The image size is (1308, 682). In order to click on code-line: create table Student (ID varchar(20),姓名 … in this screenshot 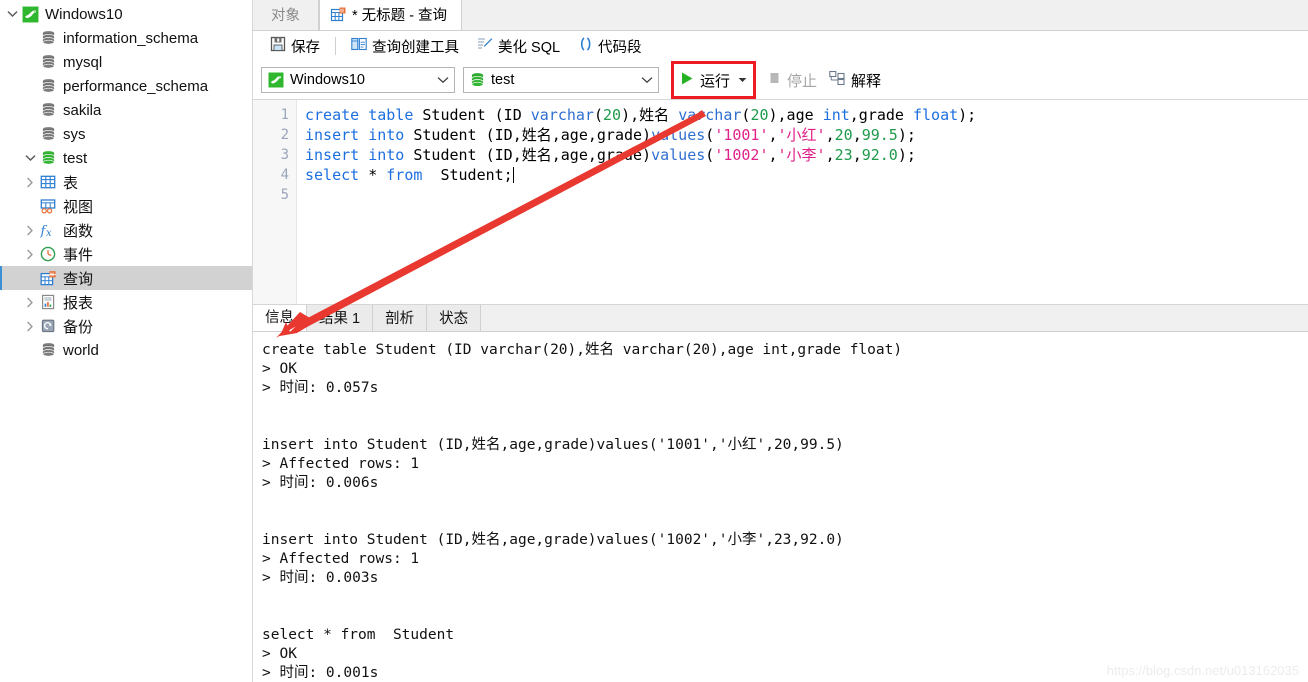, I will do `click(806, 115)`.